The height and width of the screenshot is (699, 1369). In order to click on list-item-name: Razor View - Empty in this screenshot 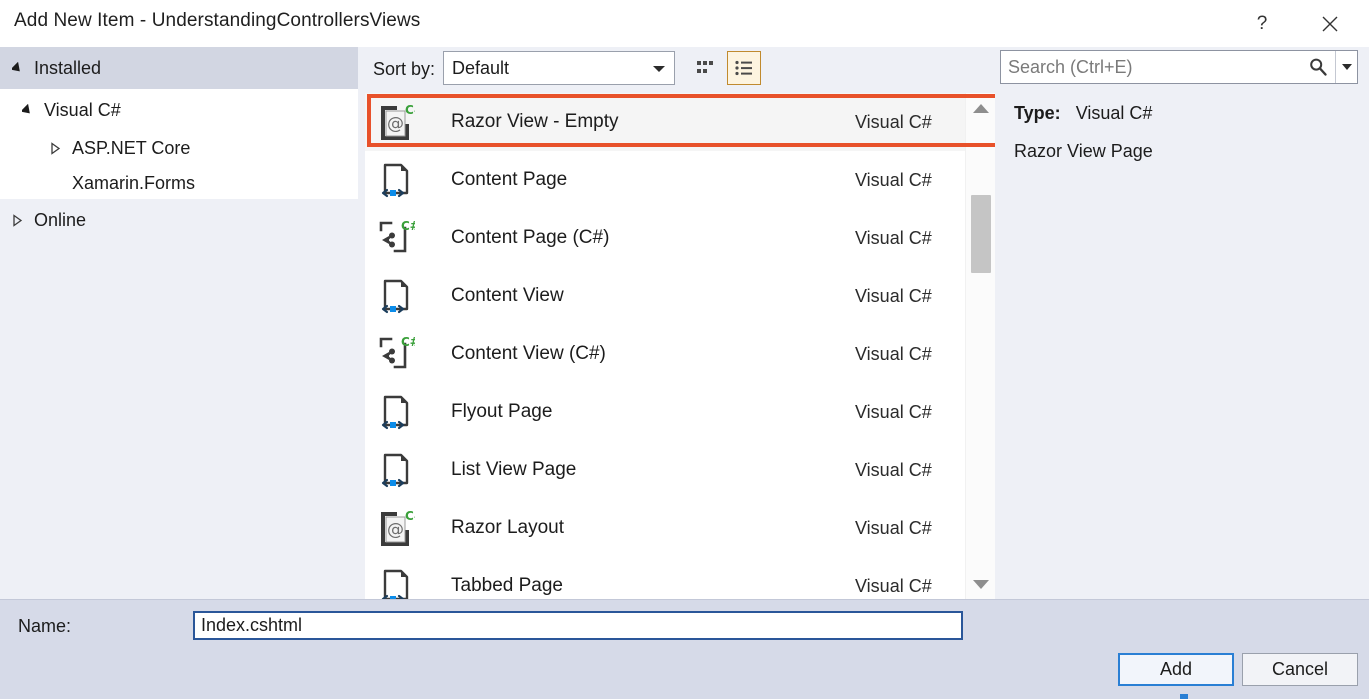, I will do `click(535, 121)`.